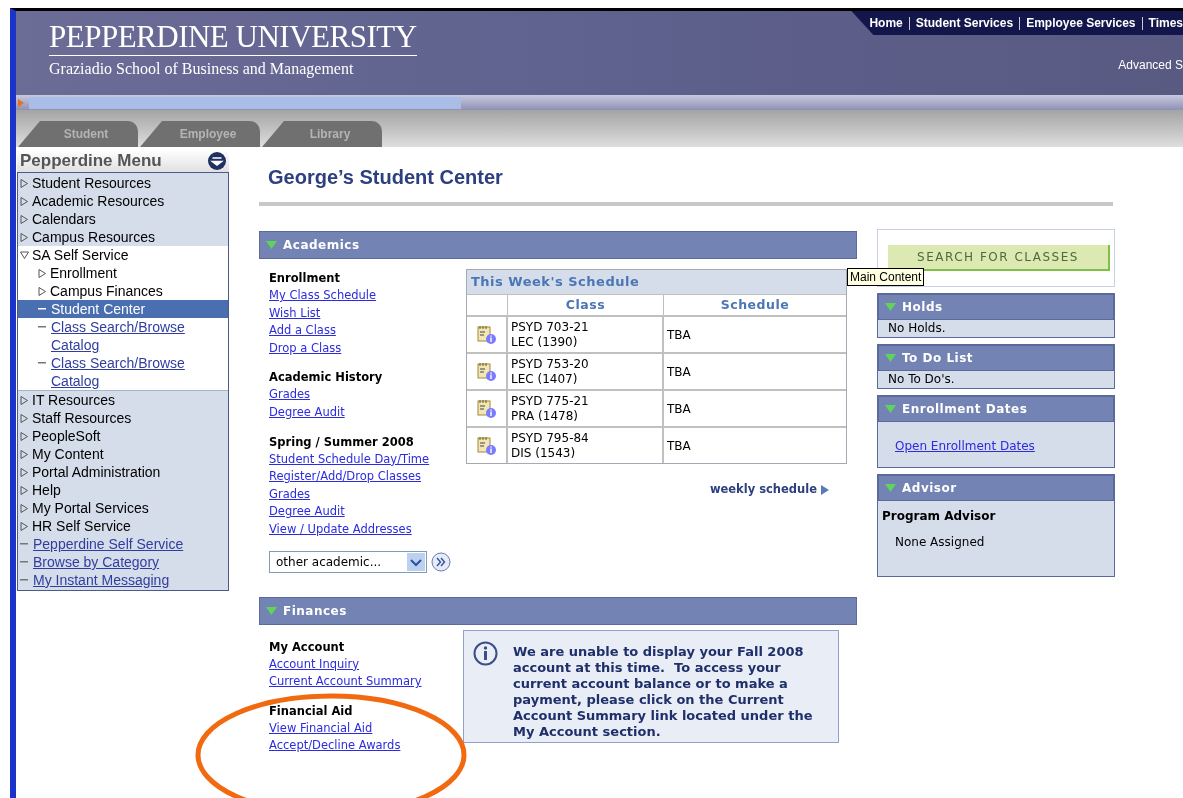 This screenshot has width=1183, height=798. I want to click on menu-item: Student Resources, so click(92, 183).